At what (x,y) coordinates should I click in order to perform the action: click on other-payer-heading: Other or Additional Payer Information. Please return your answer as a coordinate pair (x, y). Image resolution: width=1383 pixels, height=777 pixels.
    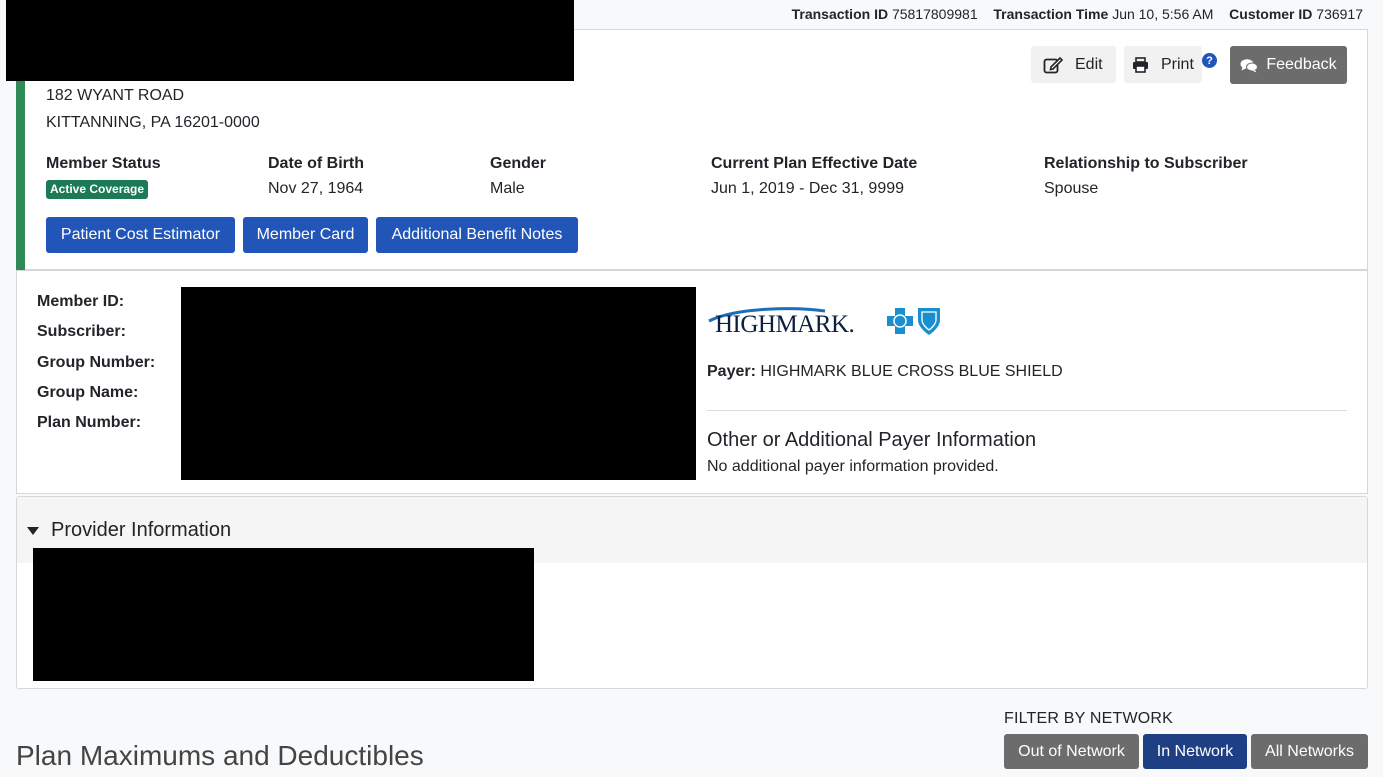
    Looking at the image, I should click on (872, 440).